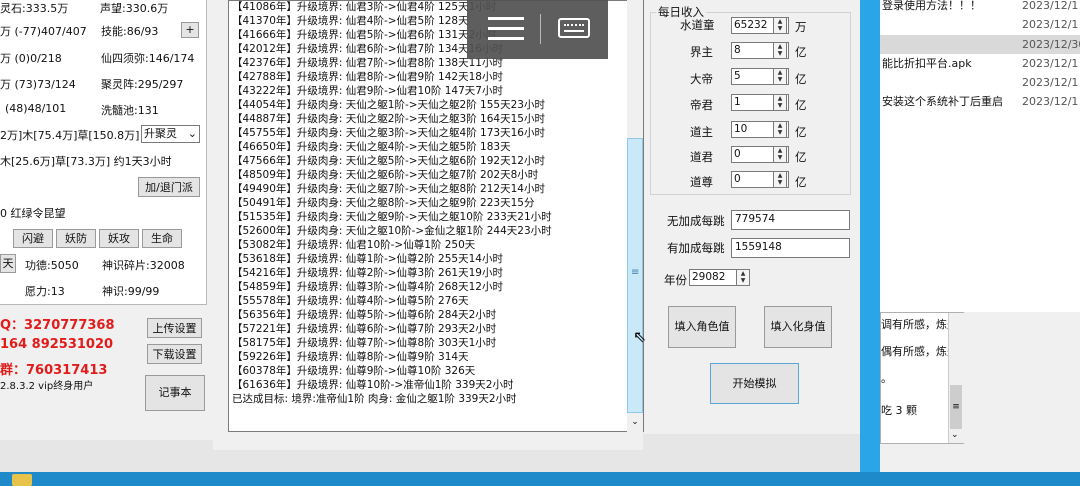 This screenshot has height=486, width=1080. Describe the element at coordinates (506, 29) in the screenshot. I see `menu-icon` at that location.